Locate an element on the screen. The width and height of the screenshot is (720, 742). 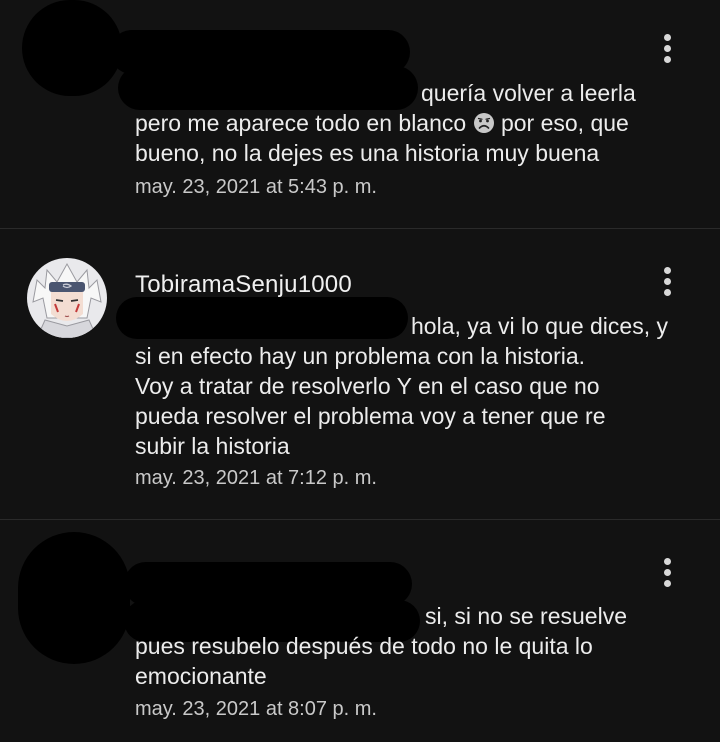
comment-line: si, si no se resuelve is located at coordinates (526, 616).